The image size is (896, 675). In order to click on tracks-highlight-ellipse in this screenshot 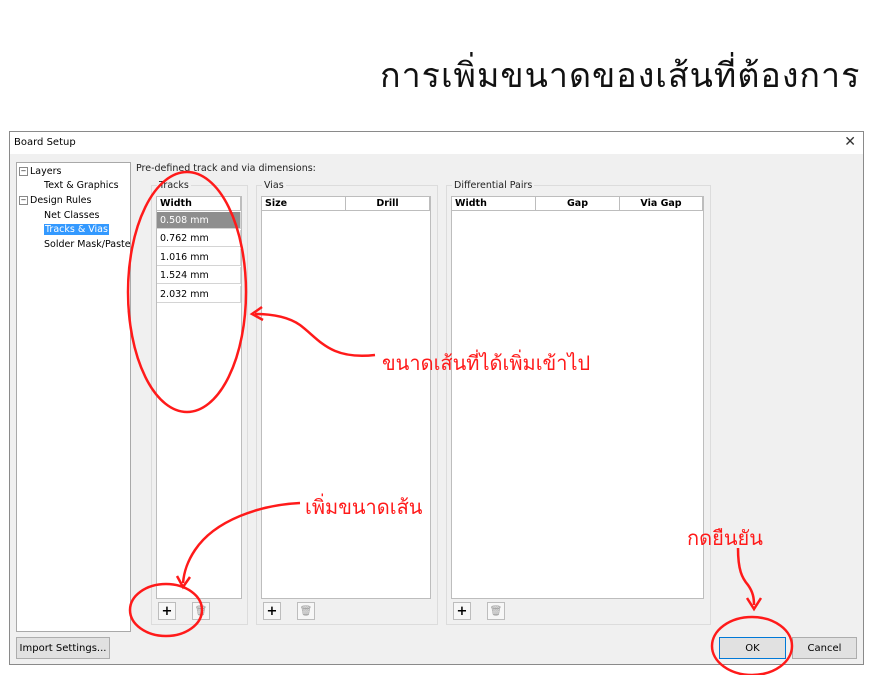, I will do `click(187, 292)`.